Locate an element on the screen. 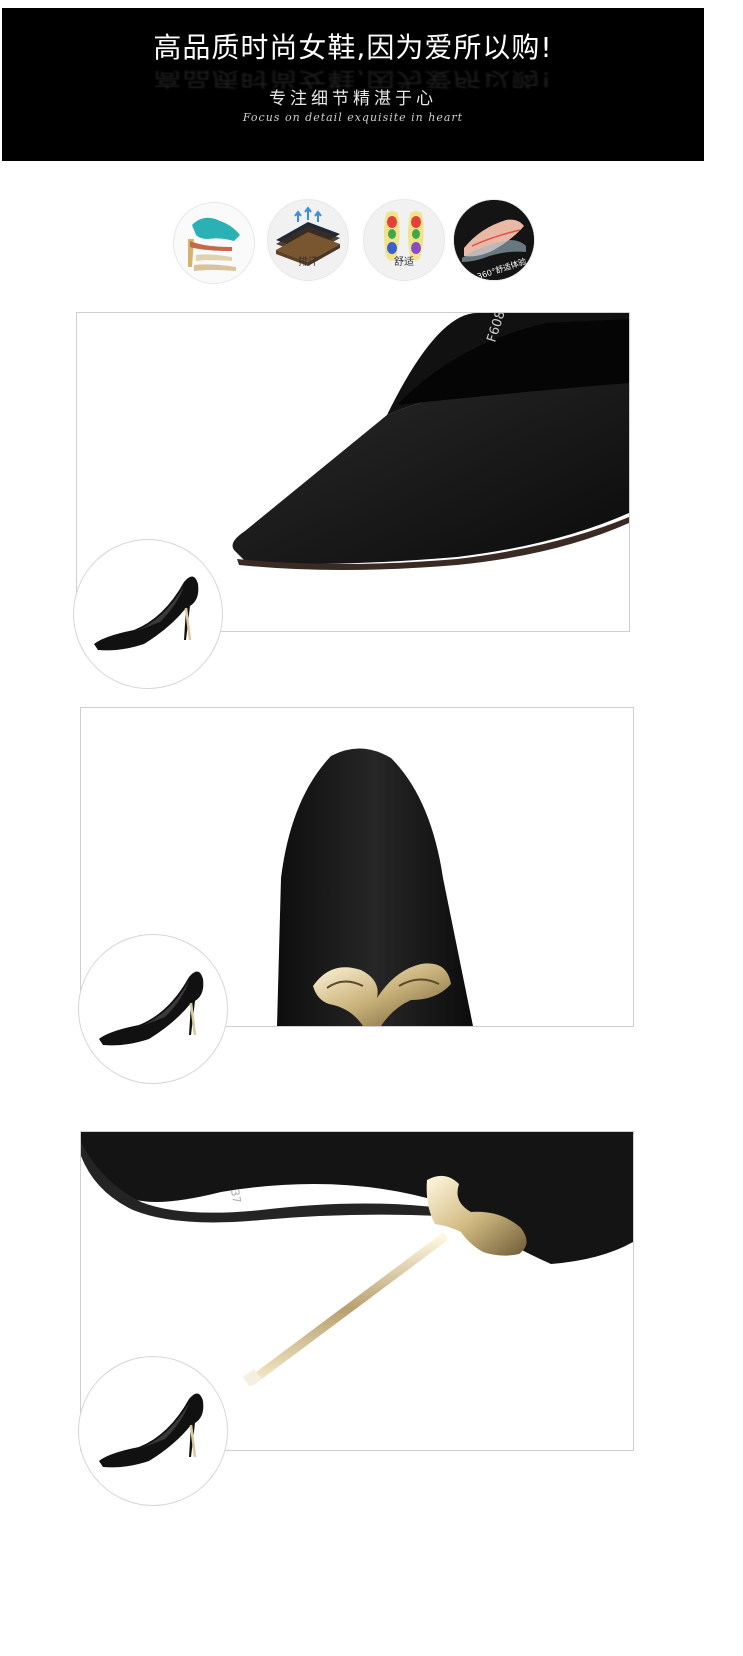 The image size is (743, 1656). feature-label-comfort: 舒适 is located at coordinates (404, 262).